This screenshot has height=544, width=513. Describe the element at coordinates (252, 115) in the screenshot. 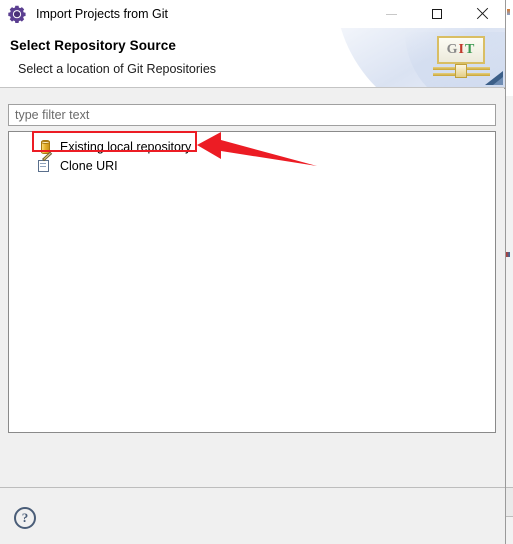

I see `filter-input: type filter text` at that location.